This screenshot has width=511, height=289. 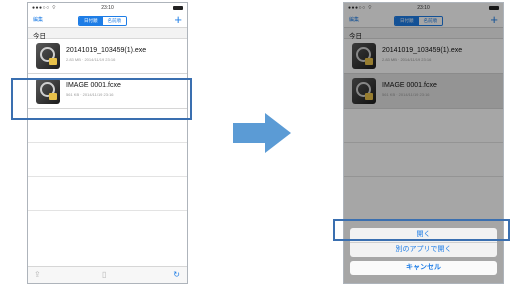 I want to click on trash-icon: ▯, so click(x=104, y=274).